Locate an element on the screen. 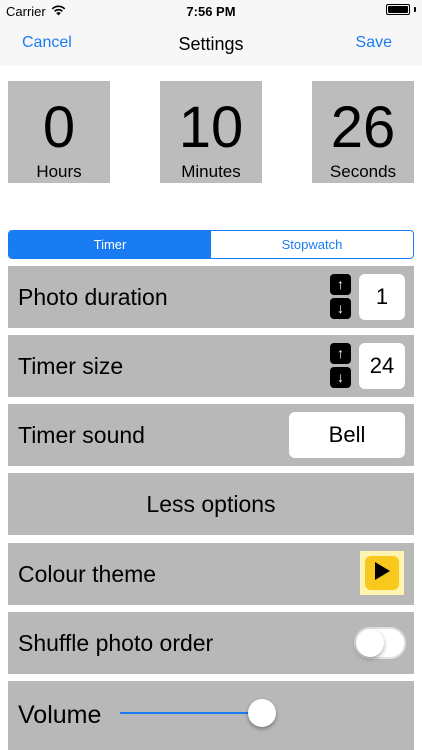  battery-tip is located at coordinates (415, 9).